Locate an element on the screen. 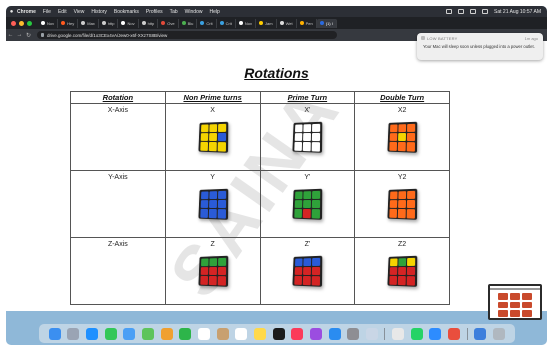 Image resolution: width=553 pixels, height=351 pixels. menu-item-window: Window is located at coordinates (194, 12).